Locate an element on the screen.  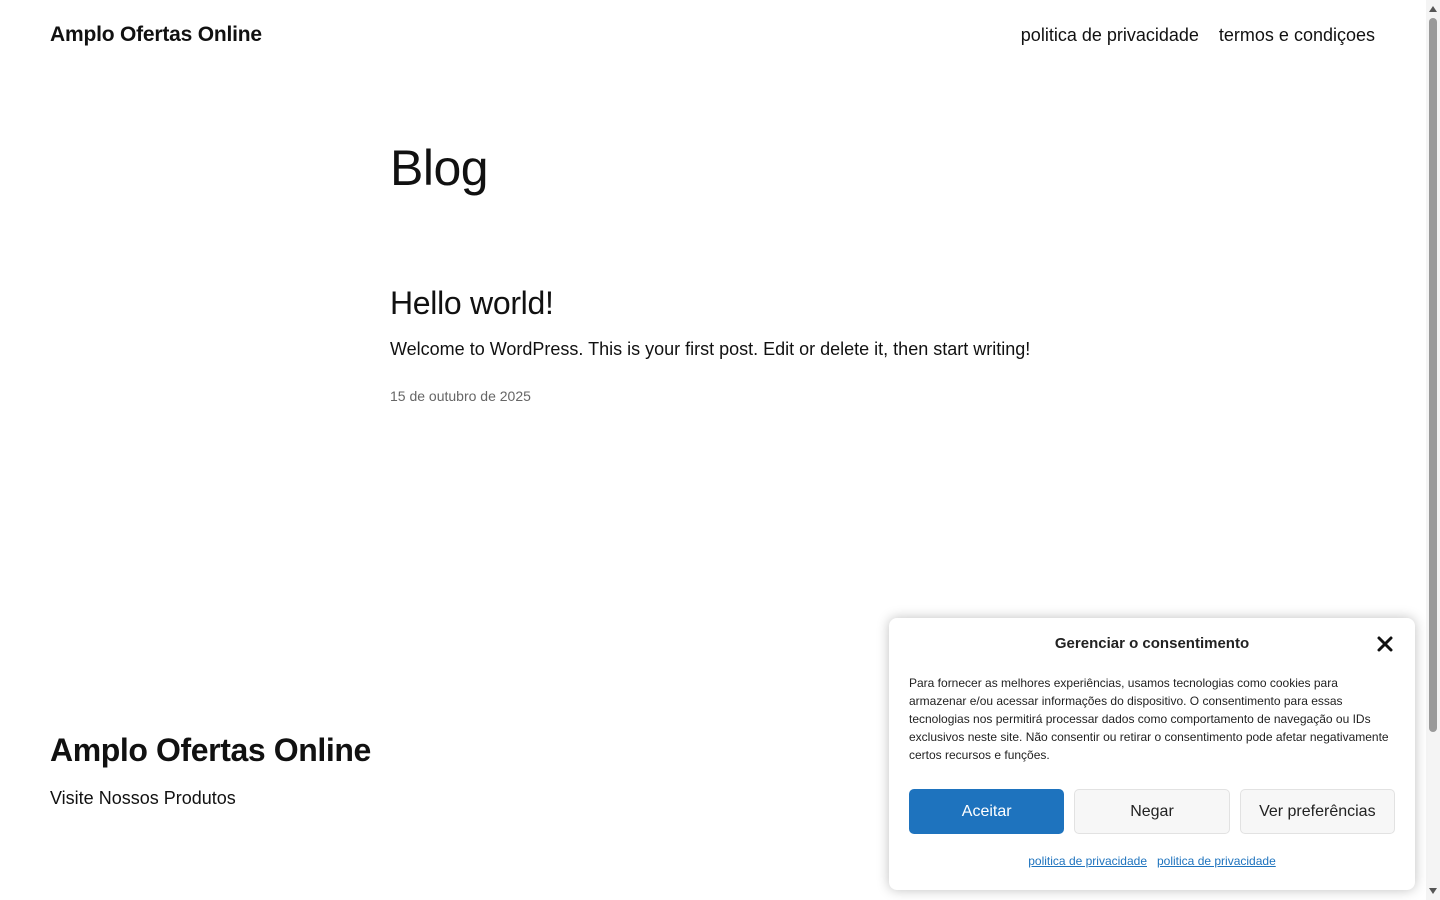
scrollbar-thumb is located at coordinates (1433, 375).